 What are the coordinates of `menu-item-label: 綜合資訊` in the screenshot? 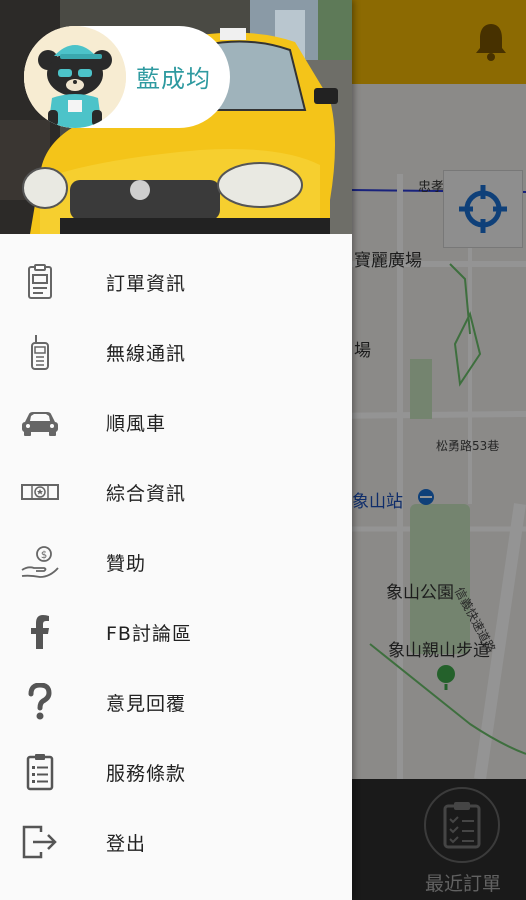 It's located at (146, 494).